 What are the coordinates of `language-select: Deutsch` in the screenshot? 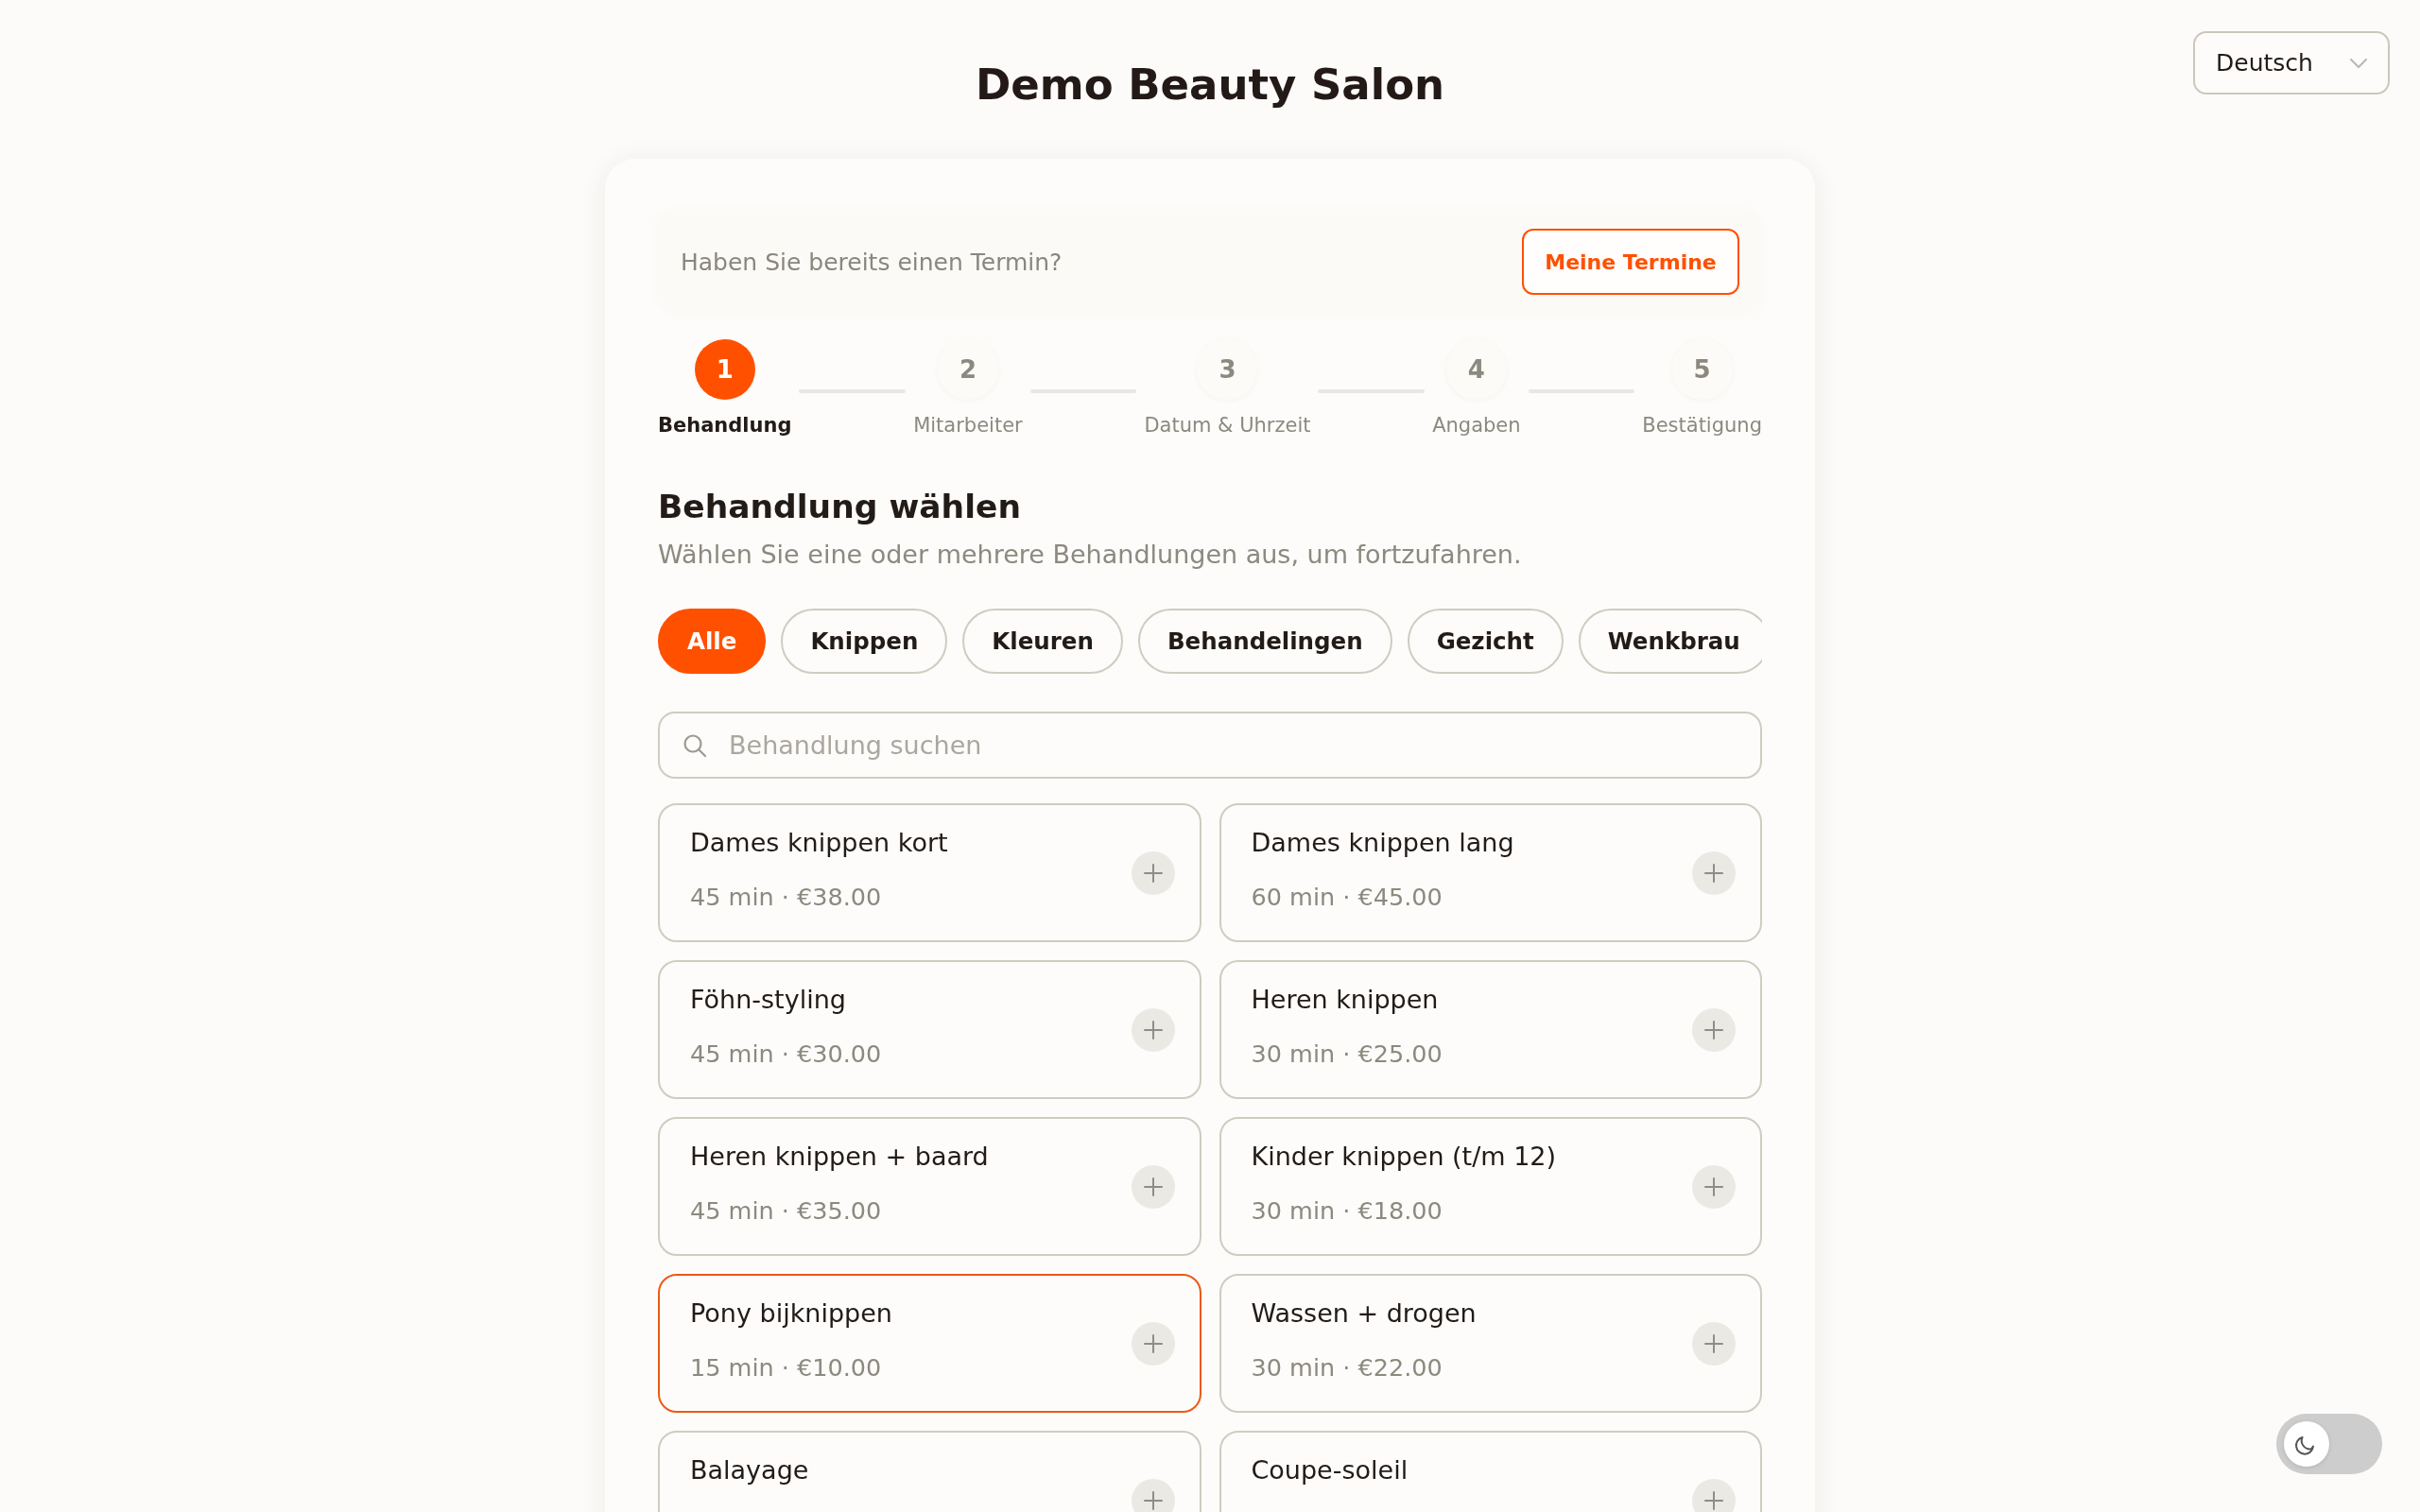 It's located at (2291, 62).